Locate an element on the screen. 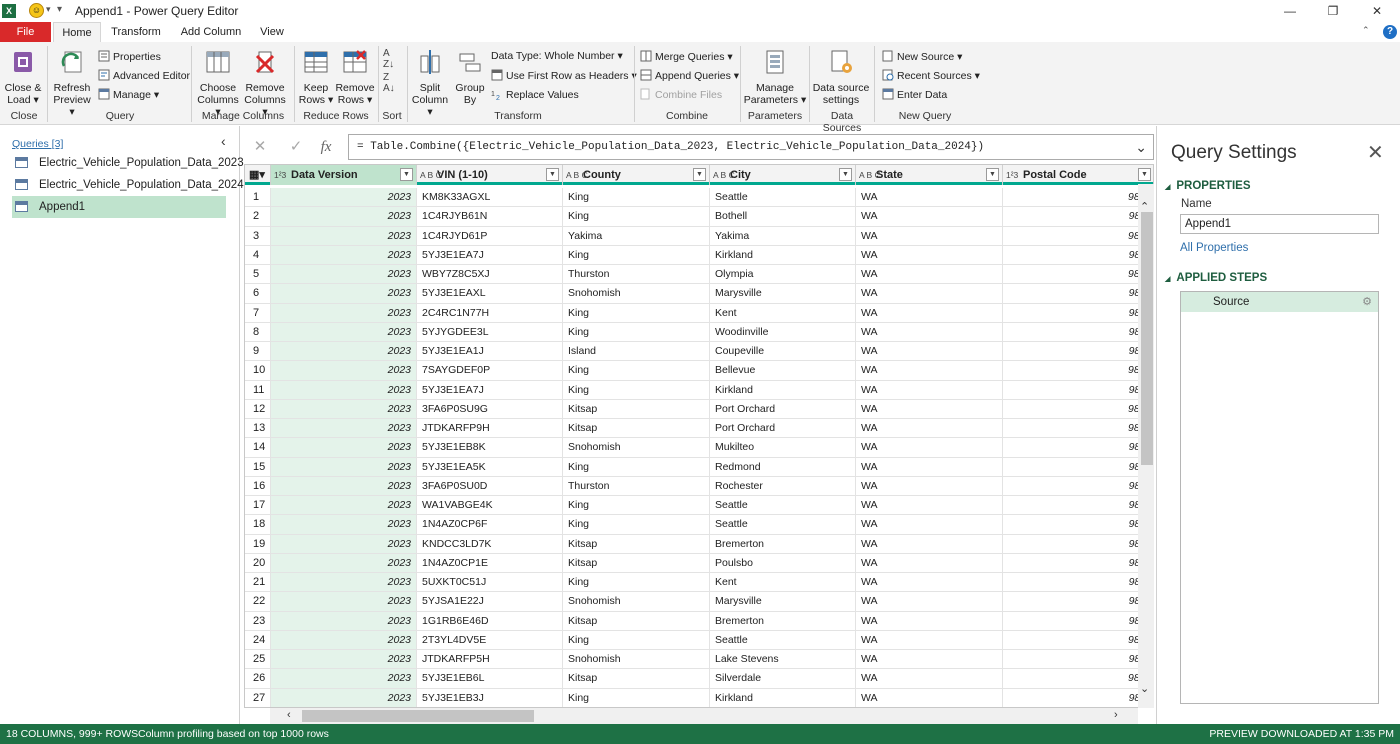  cell-vin: 5UXKT0C51J is located at coordinates (490, 583).